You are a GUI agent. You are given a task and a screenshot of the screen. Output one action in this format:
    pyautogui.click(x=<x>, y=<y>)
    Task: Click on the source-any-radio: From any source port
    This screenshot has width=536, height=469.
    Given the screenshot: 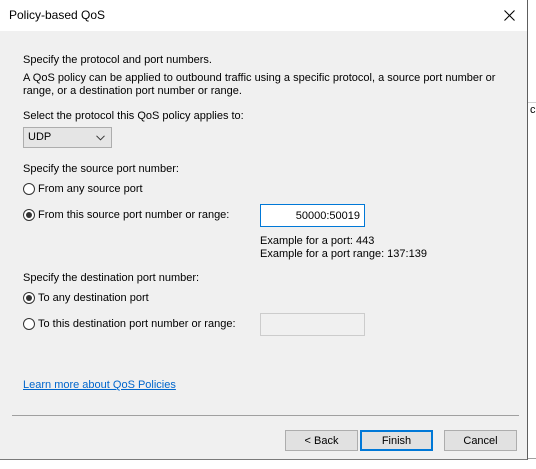 What is the action you would take?
    pyautogui.click(x=83, y=189)
    